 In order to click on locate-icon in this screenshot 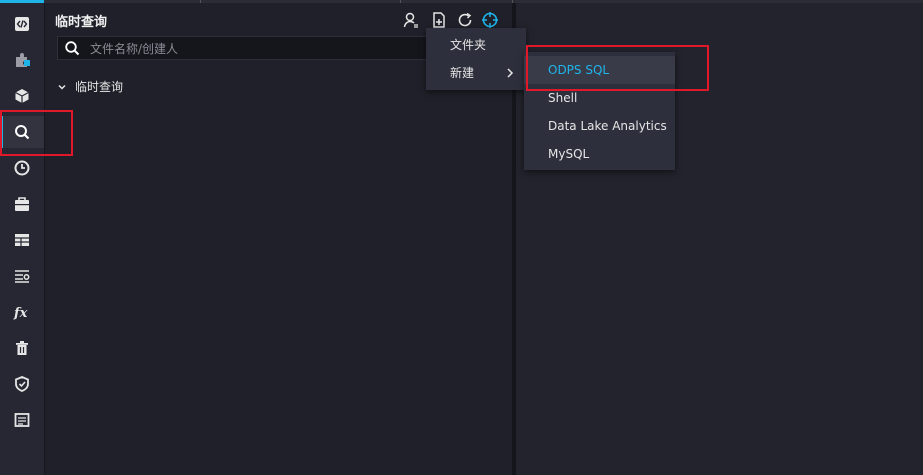, I will do `click(490, 20)`.